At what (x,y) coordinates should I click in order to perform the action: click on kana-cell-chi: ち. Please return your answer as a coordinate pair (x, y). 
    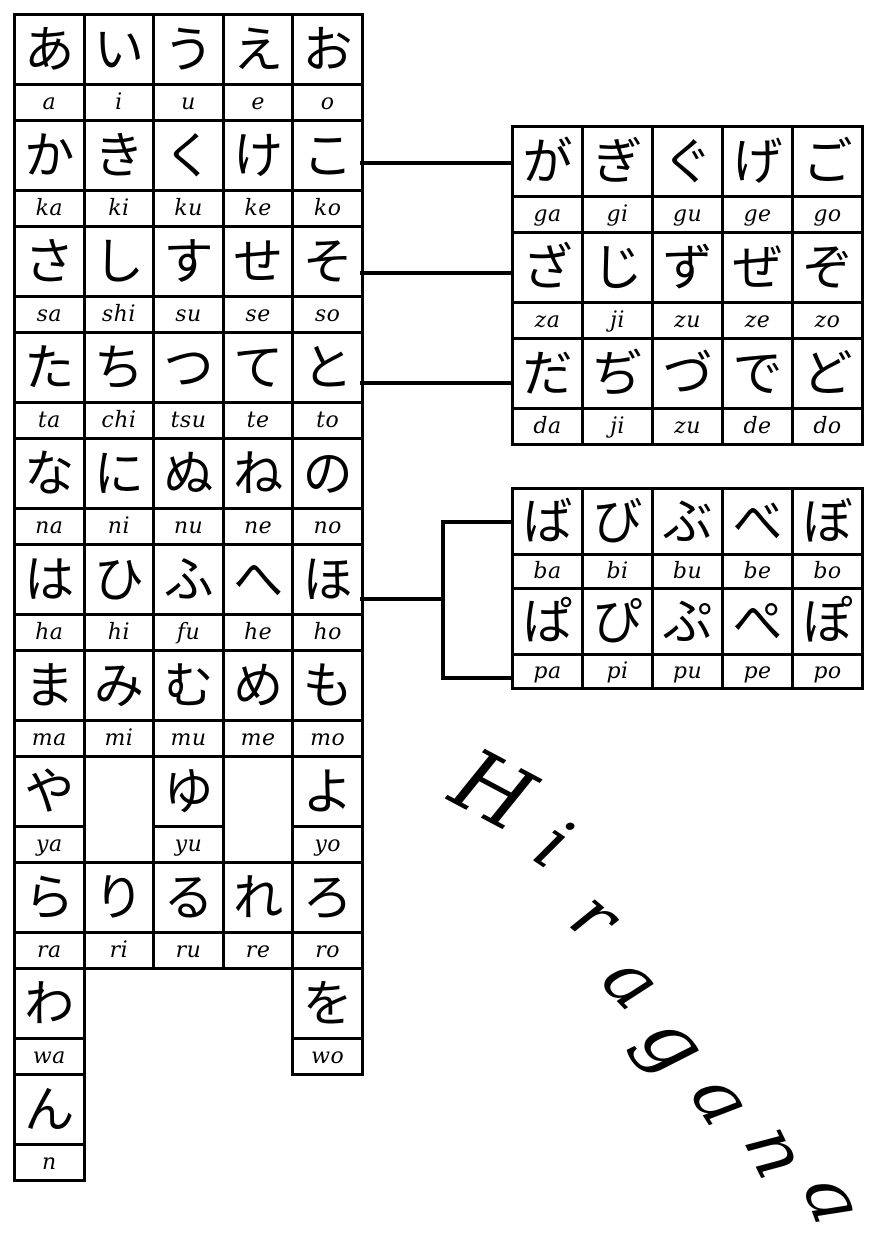
    Looking at the image, I should click on (119, 367).